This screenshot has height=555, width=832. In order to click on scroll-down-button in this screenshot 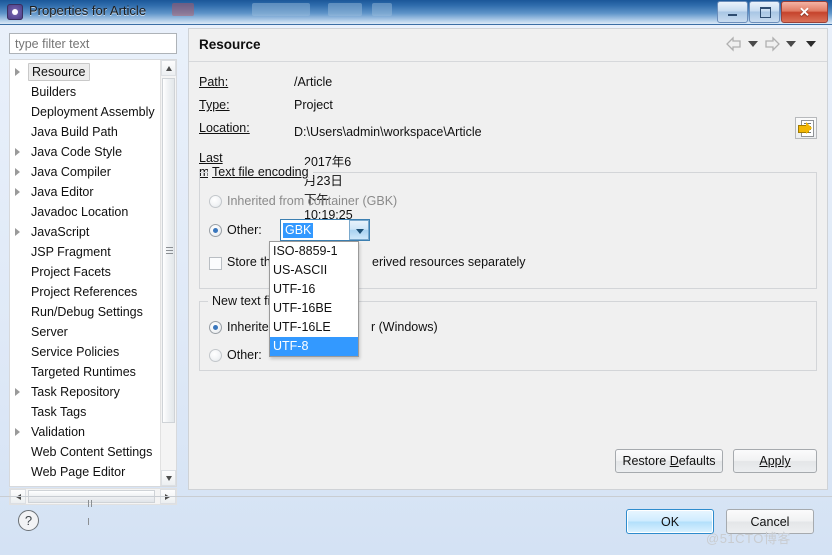, I will do `click(168, 478)`.